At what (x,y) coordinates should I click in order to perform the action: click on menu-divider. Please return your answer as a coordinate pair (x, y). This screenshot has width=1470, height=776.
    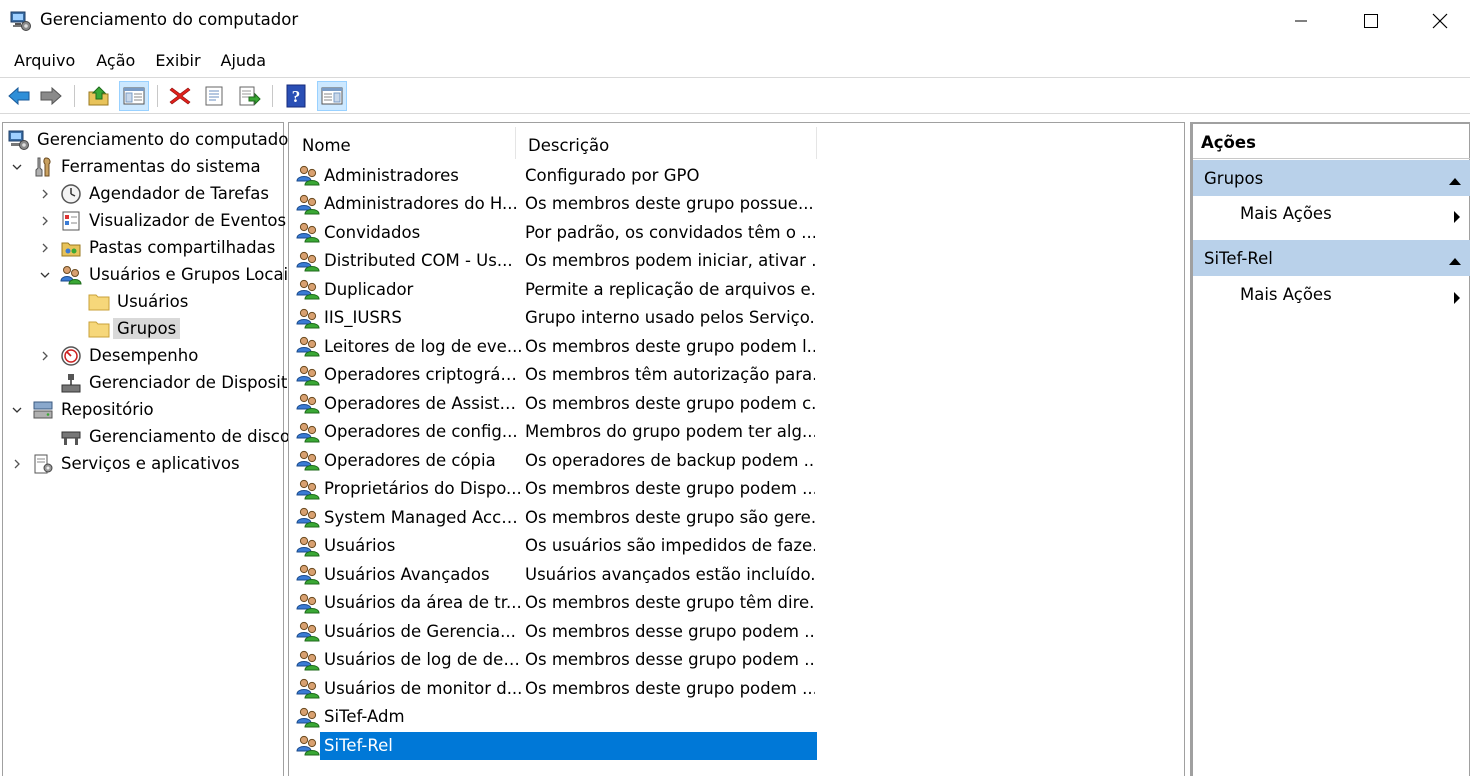
    Looking at the image, I should click on (735, 77).